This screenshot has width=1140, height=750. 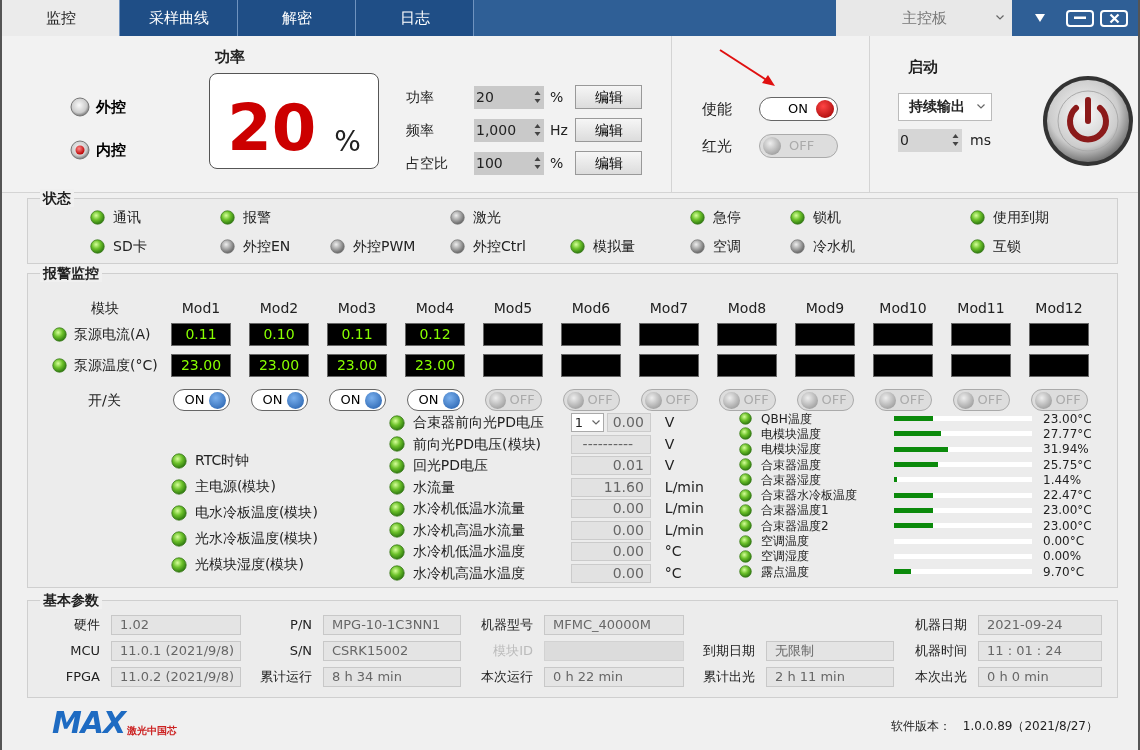 I want to click on spin-field: 100, so click(x=509, y=163).